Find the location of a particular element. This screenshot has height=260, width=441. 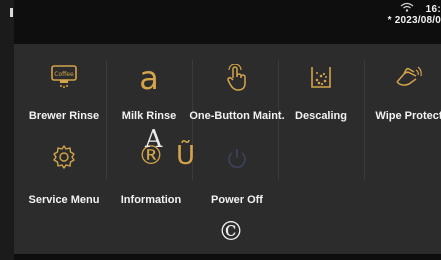

coffee-brewer-icon: Coffee is located at coordinates (64, 76).